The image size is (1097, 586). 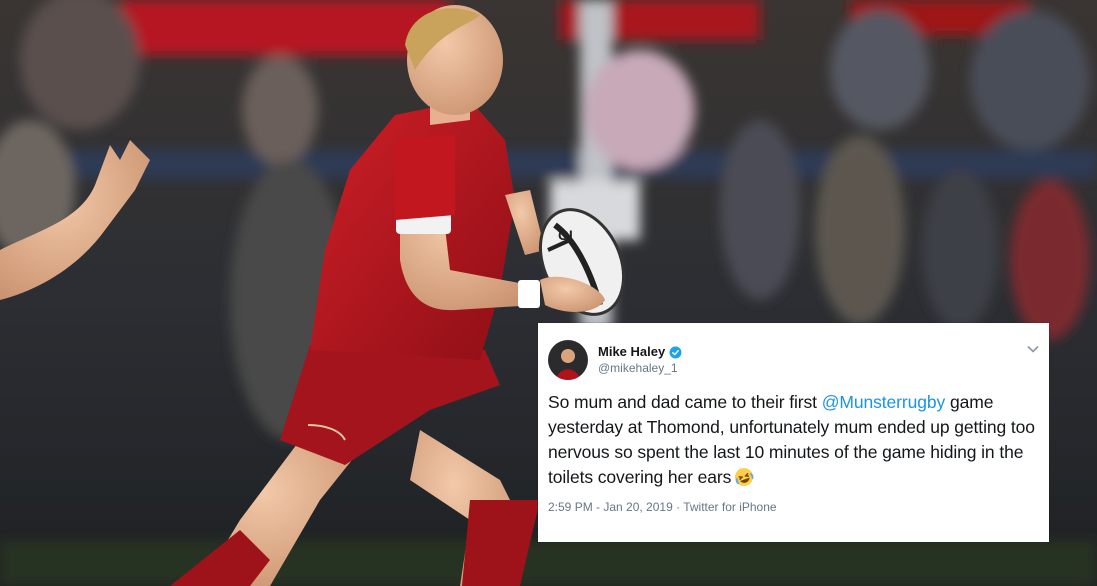 What do you see at coordinates (744, 477) in the screenshot?
I see `laughing-emoji-icon` at bounding box center [744, 477].